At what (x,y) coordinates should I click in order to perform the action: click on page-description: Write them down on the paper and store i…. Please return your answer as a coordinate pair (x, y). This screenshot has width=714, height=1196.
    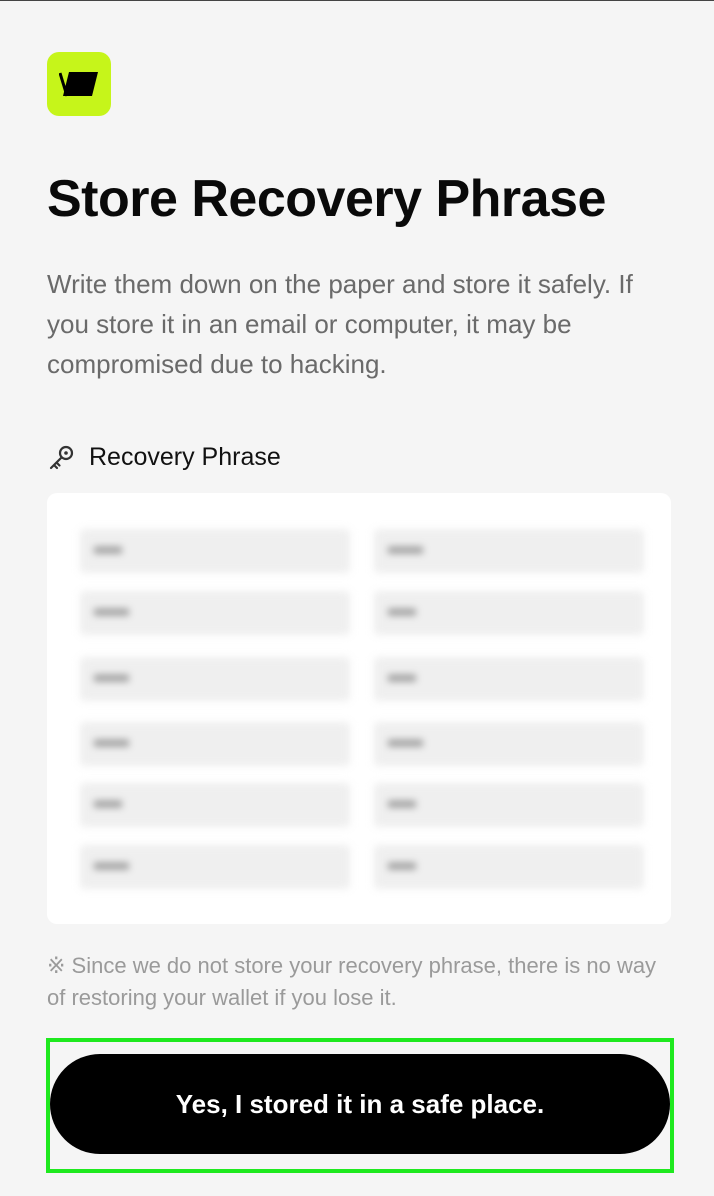
    Looking at the image, I should click on (340, 324).